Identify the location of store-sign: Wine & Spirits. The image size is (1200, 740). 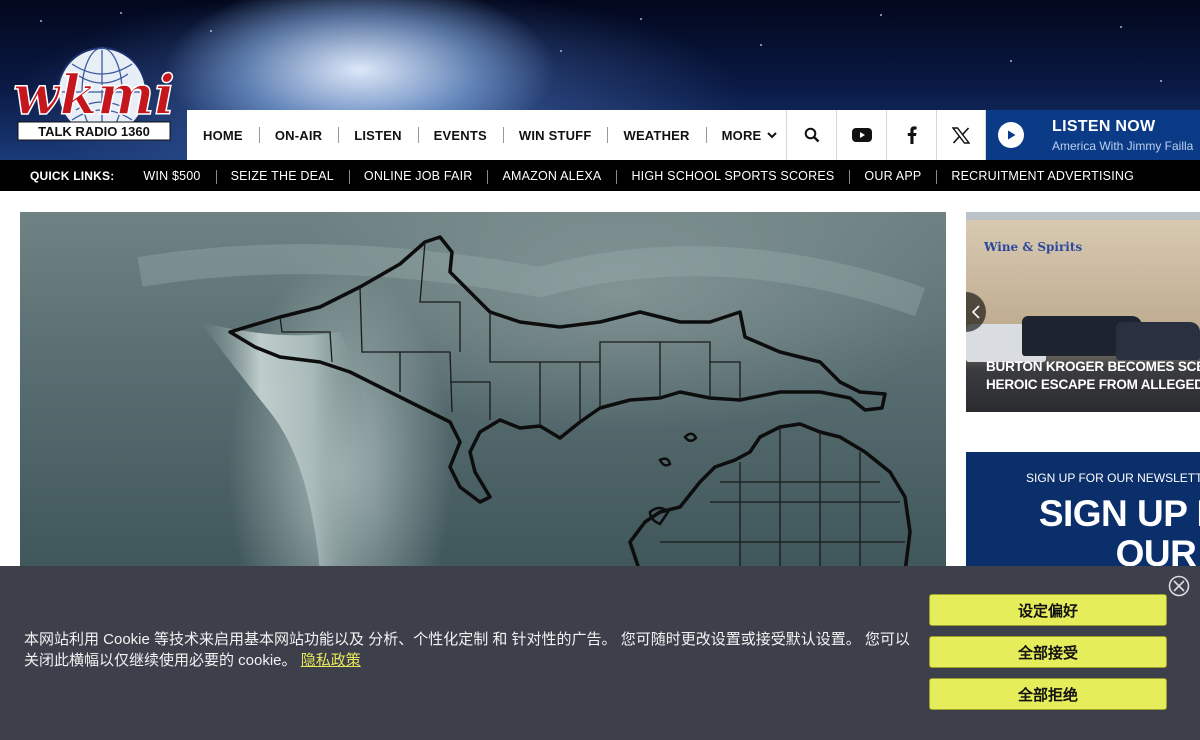
(1033, 247).